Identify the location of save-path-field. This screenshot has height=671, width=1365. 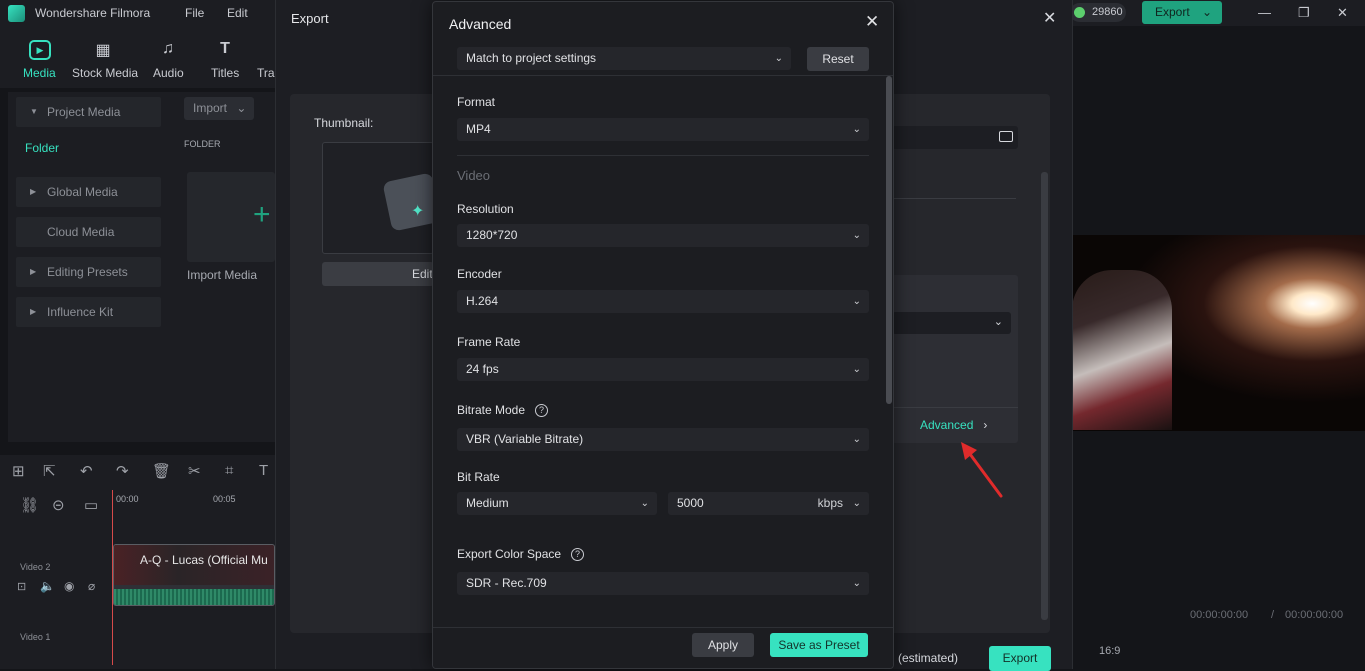
(955, 137).